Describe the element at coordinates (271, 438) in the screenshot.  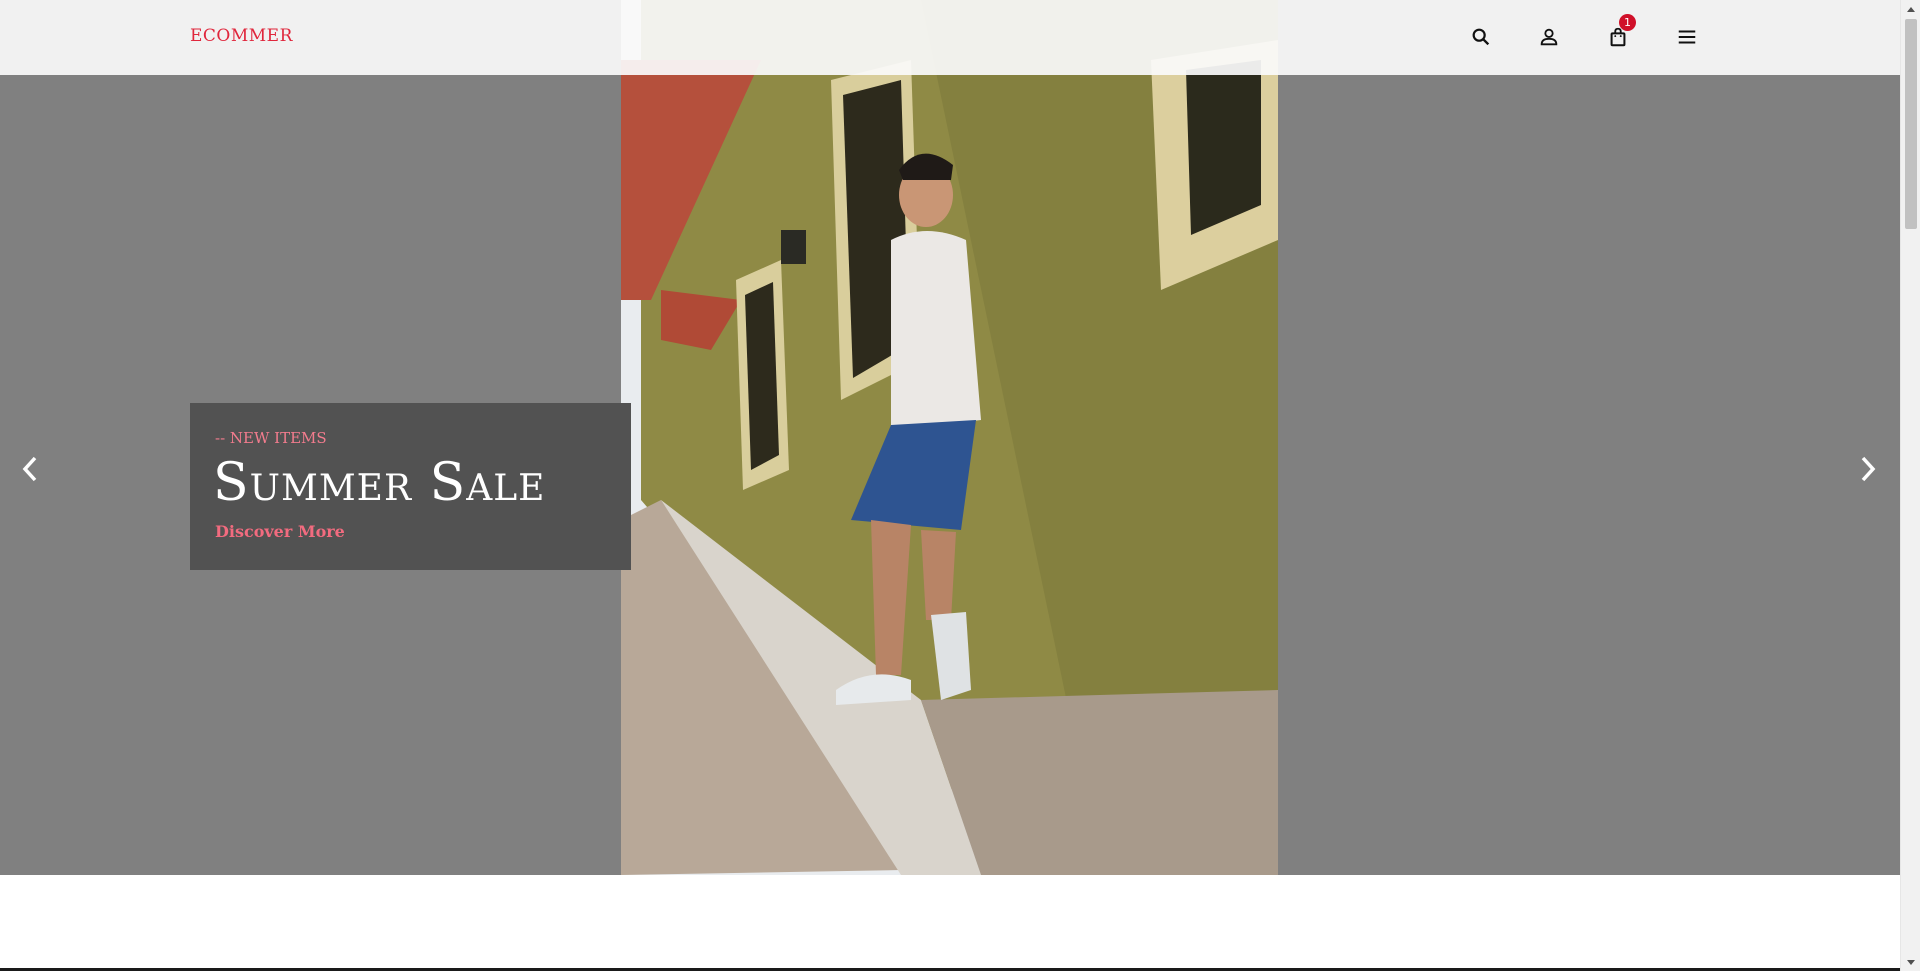
I see `slide-subtitle: -- NEW ITEMS` at that location.